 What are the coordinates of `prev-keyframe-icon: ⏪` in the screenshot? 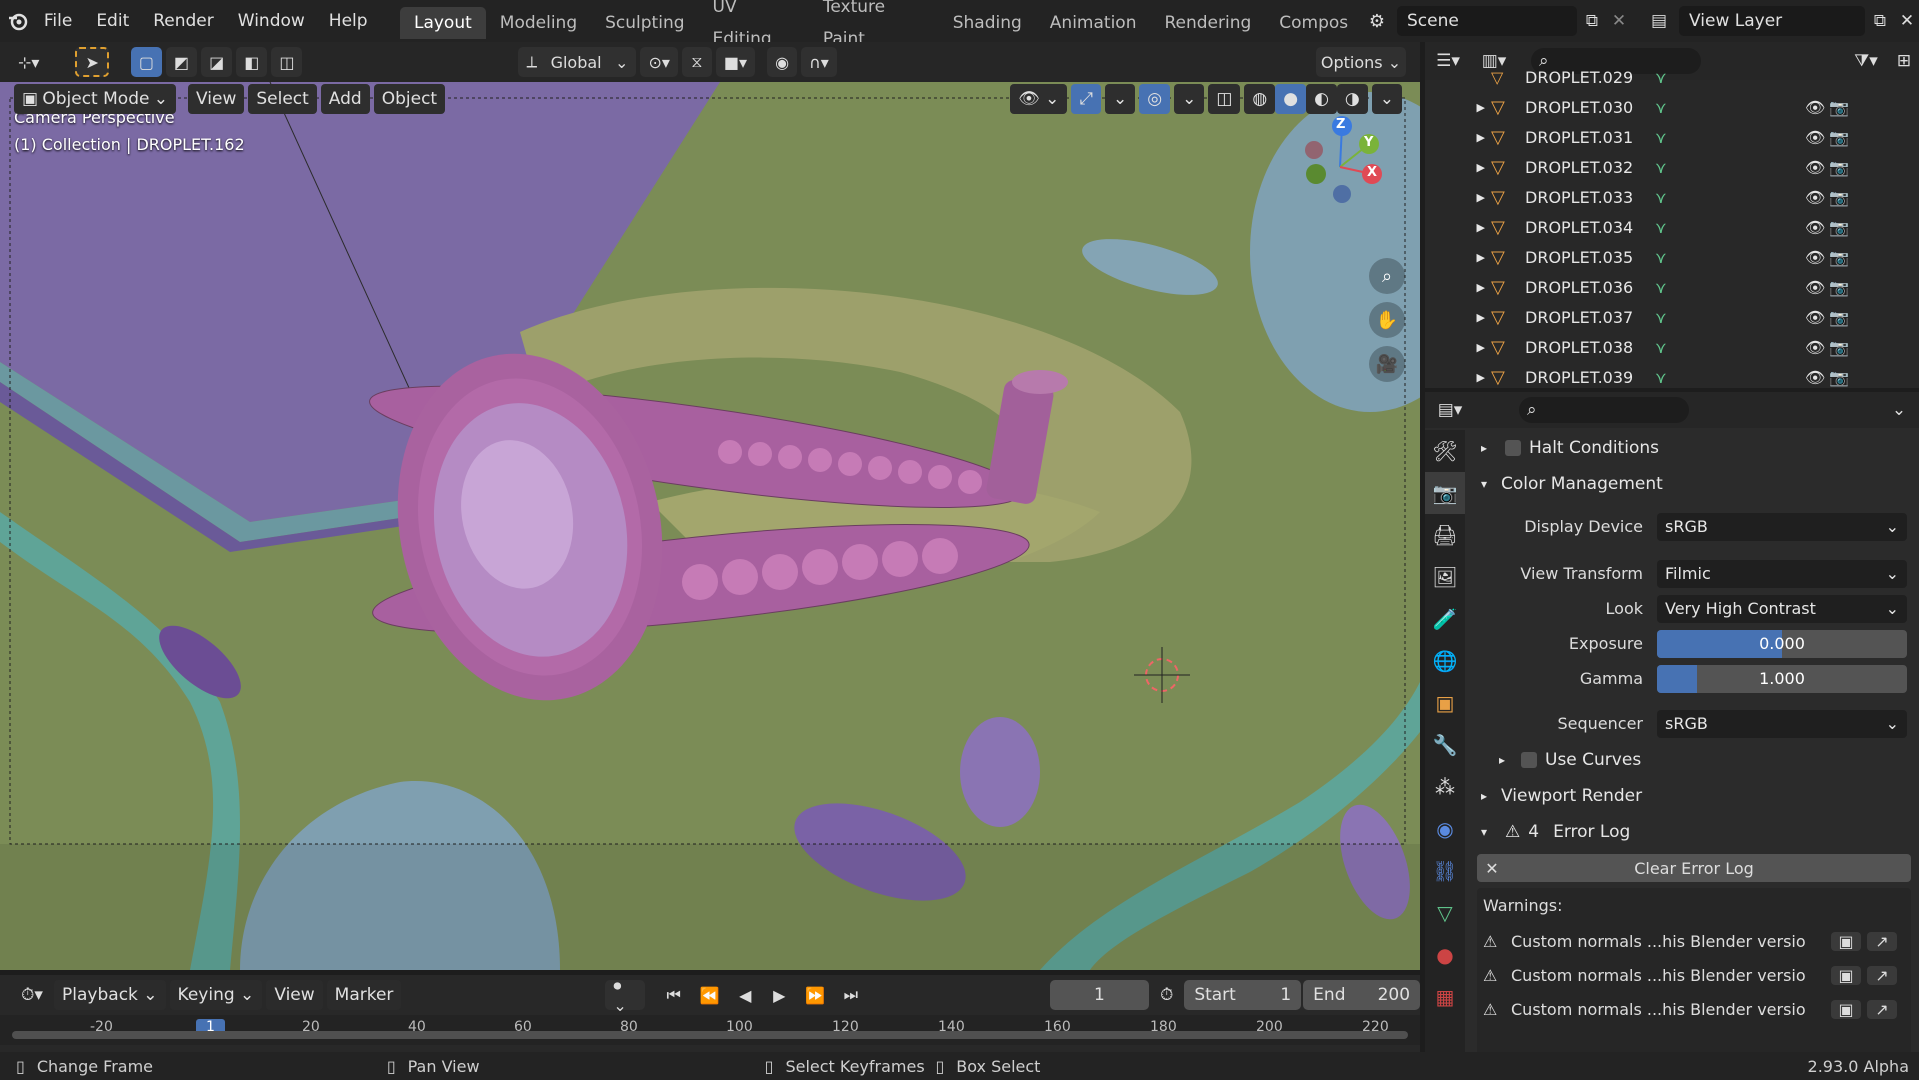 It's located at (710, 995).